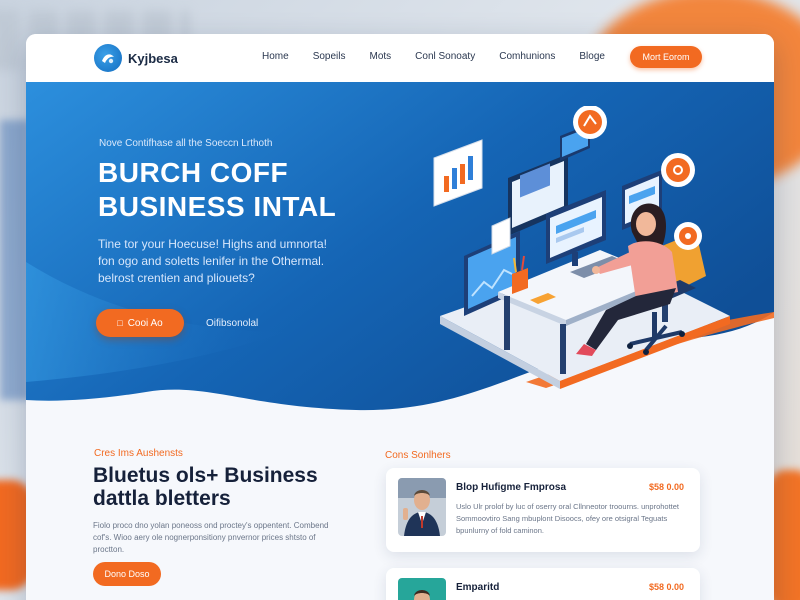 The image size is (800, 600). I want to click on post-title: Emparitd, so click(478, 587).